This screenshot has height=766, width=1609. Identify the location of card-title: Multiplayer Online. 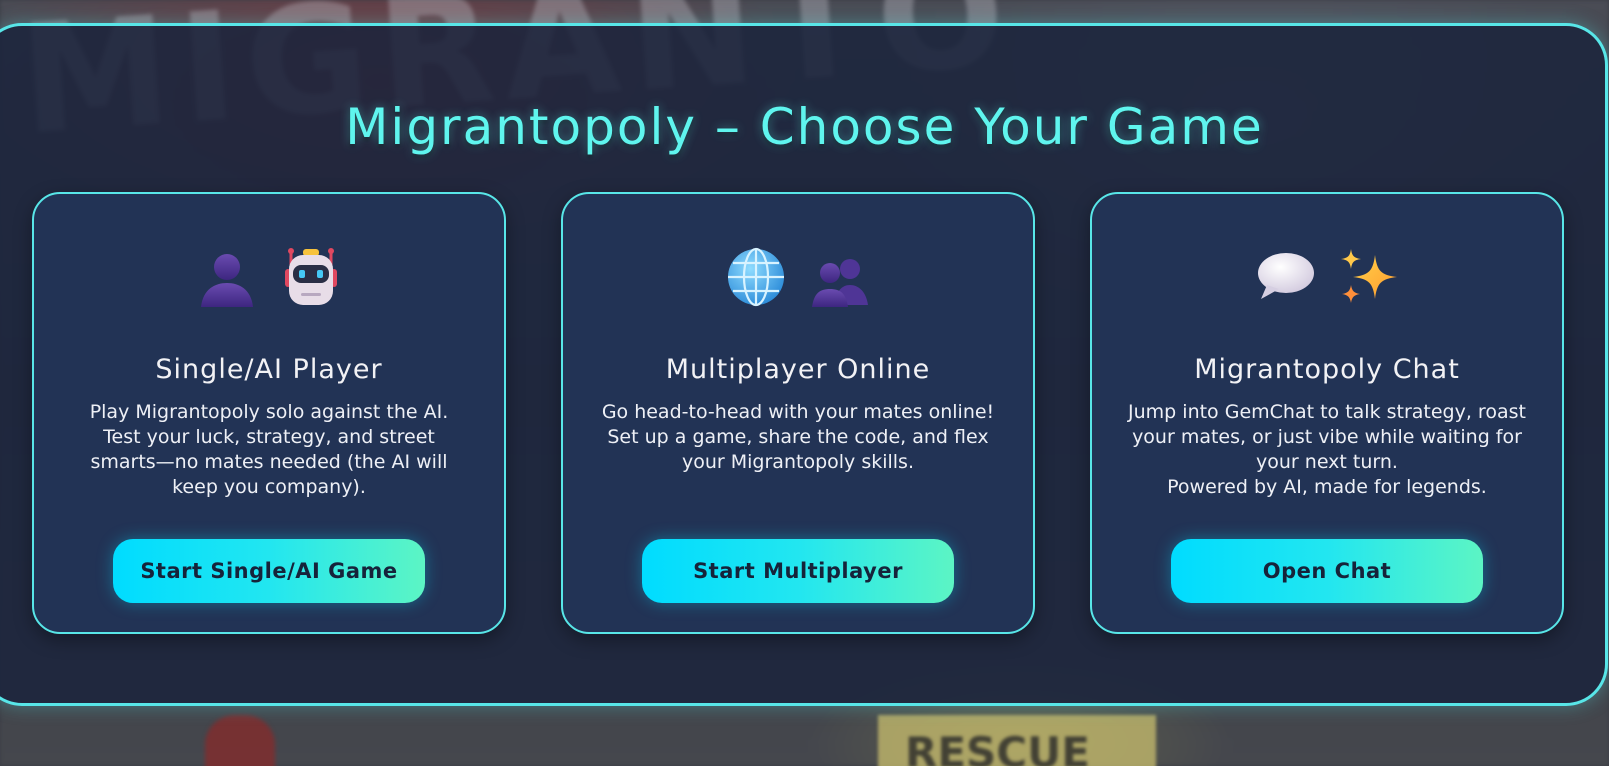
(798, 369).